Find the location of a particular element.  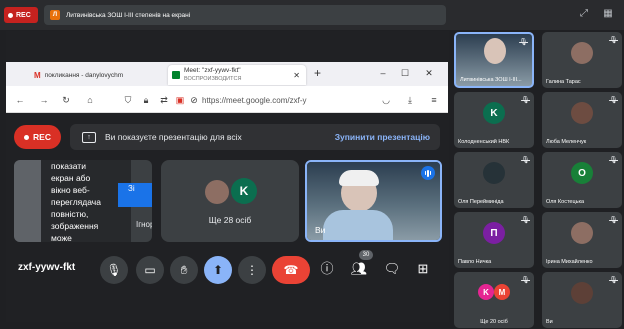

more-options-button: ⋮ is located at coordinates (252, 270).